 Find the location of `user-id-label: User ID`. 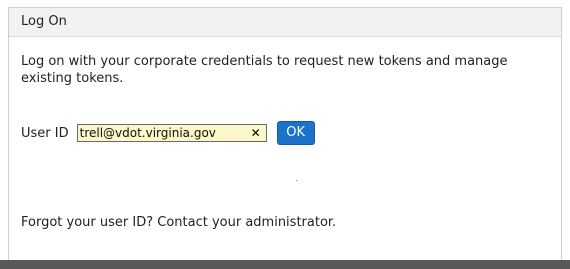

user-id-label: User ID is located at coordinates (45, 133).